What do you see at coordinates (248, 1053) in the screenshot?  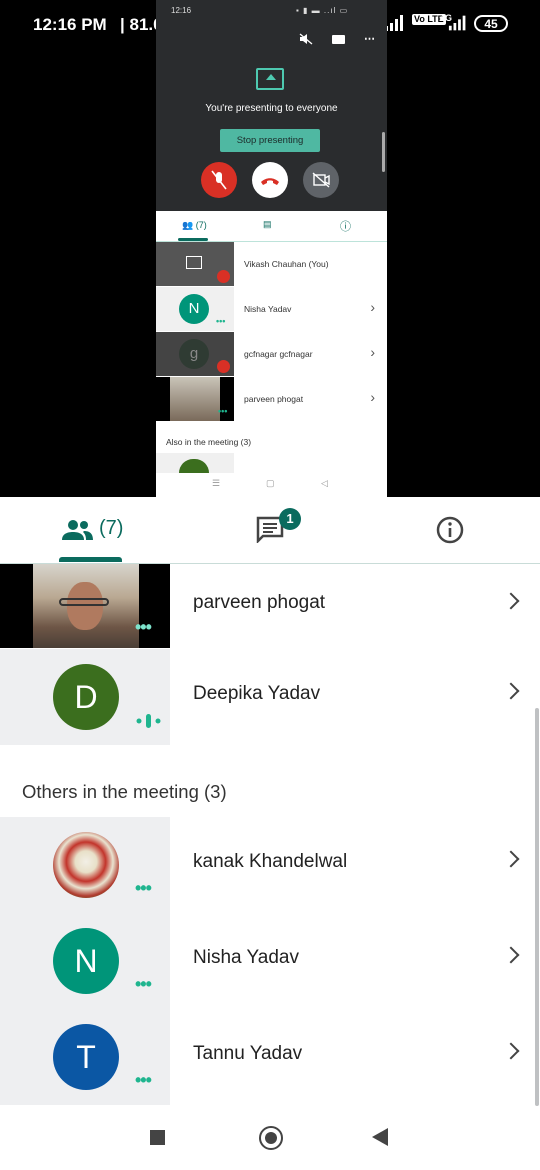 I see `participant-name: Tannu Yadav` at bounding box center [248, 1053].